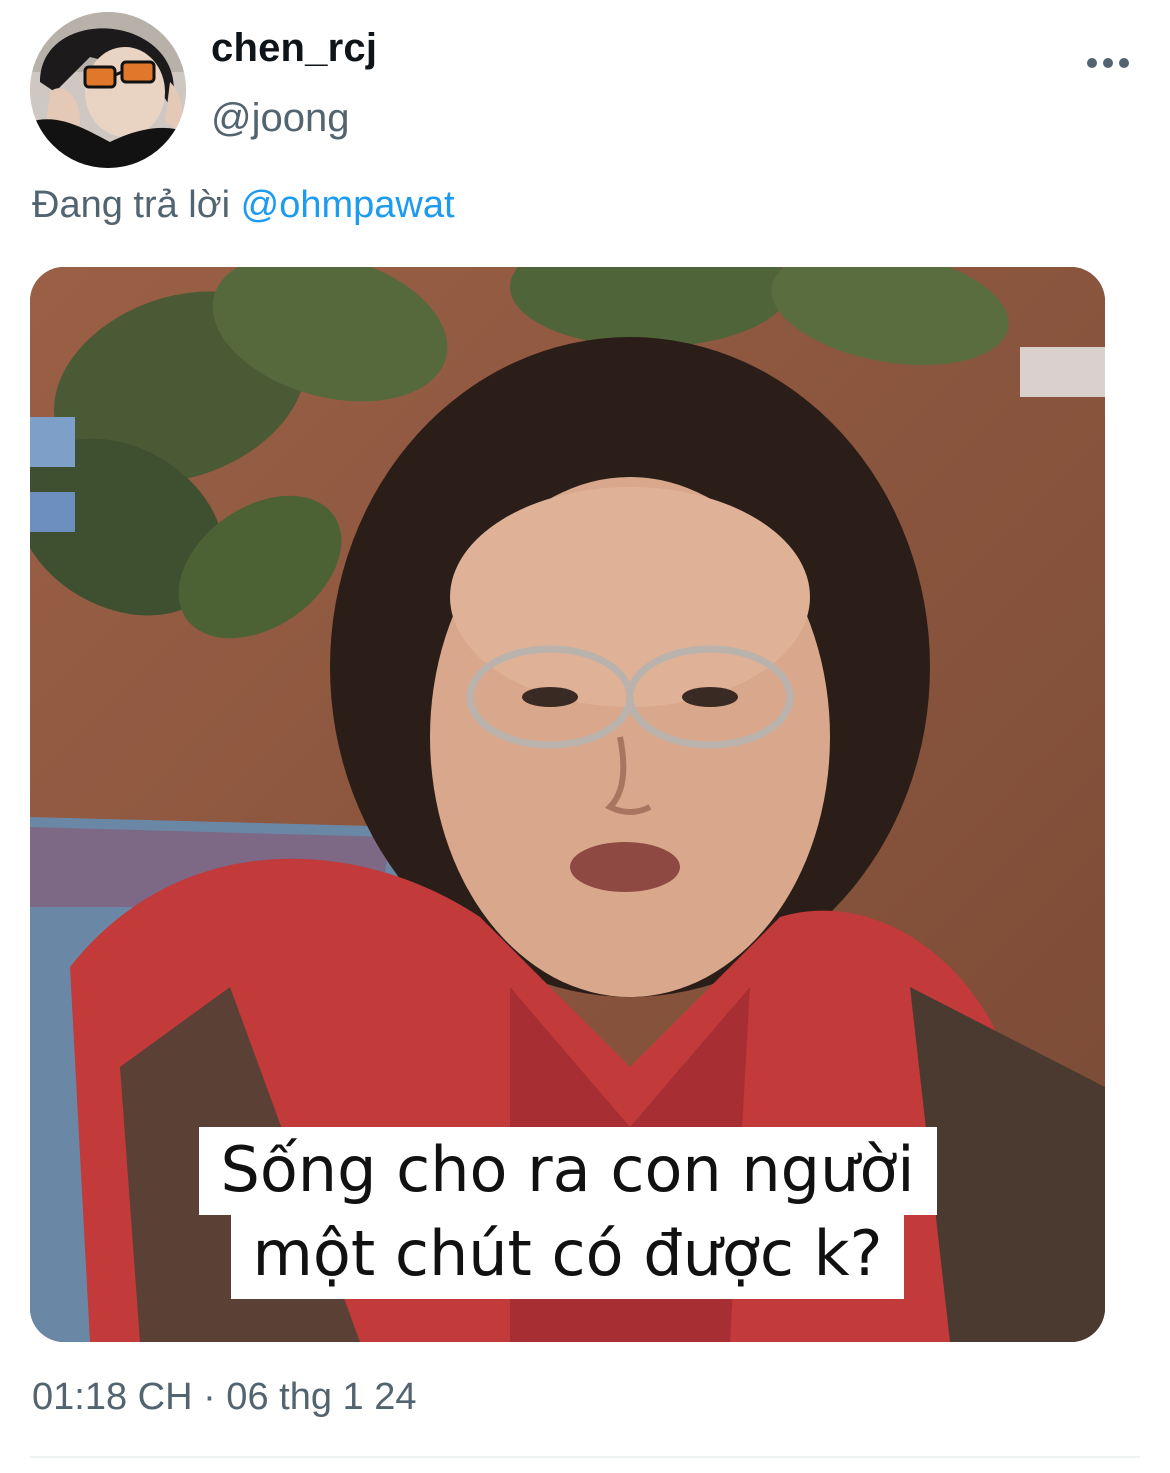 This screenshot has height=1473, width=1170. I want to click on caption-line-2-text: một chút có được k?, so click(567, 1255).